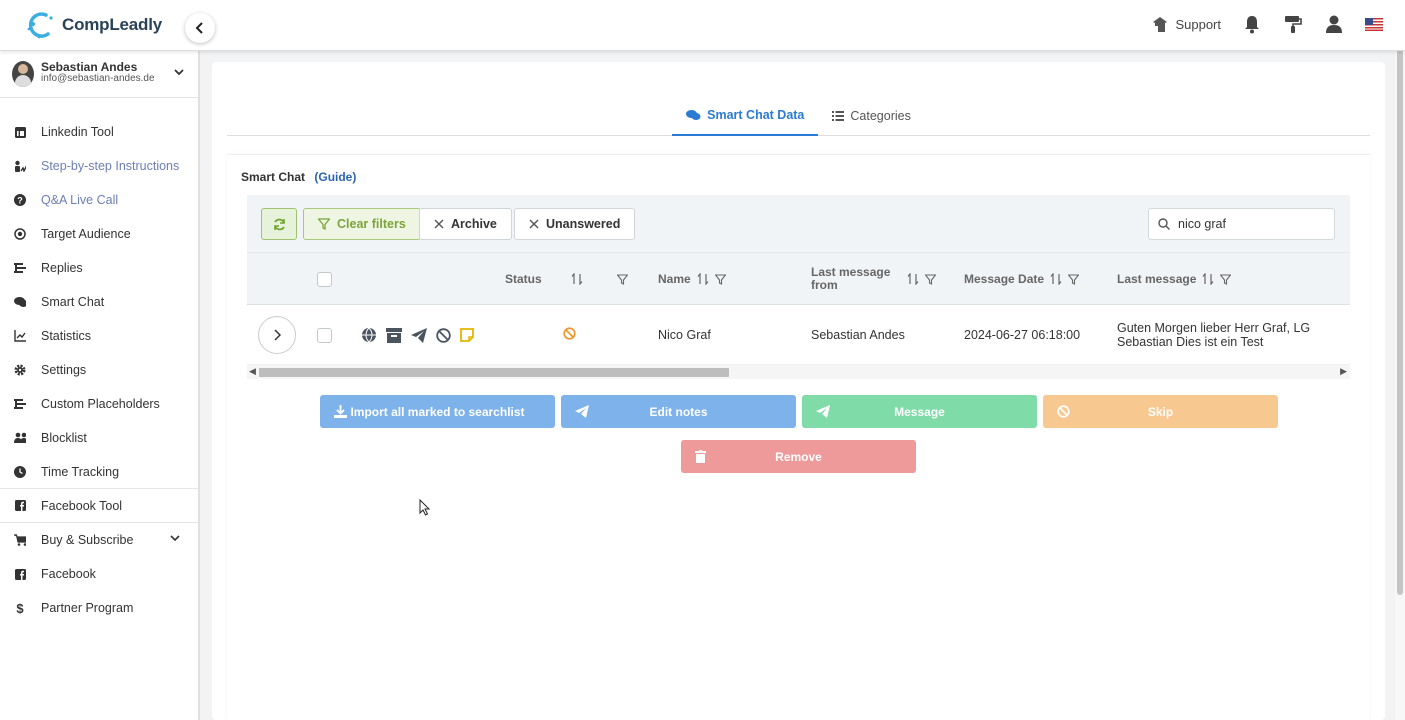  Describe the element at coordinates (99, 438) in the screenshot. I see `sidebar-item-blocklist: Blocklist` at that location.